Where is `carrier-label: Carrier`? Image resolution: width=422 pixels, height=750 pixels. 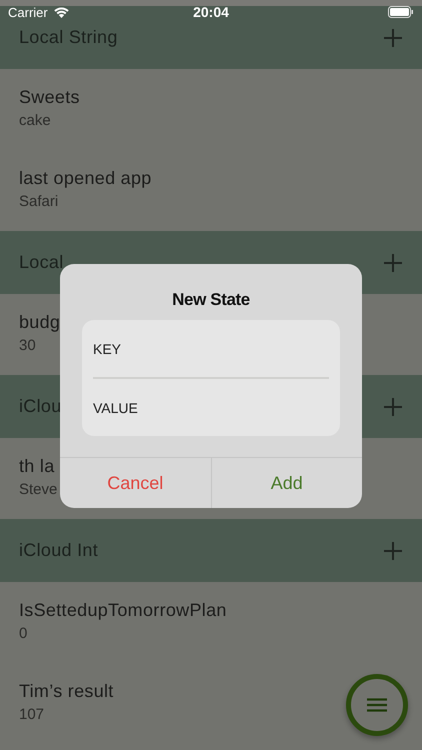
carrier-label: Carrier is located at coordinates (28, 12).